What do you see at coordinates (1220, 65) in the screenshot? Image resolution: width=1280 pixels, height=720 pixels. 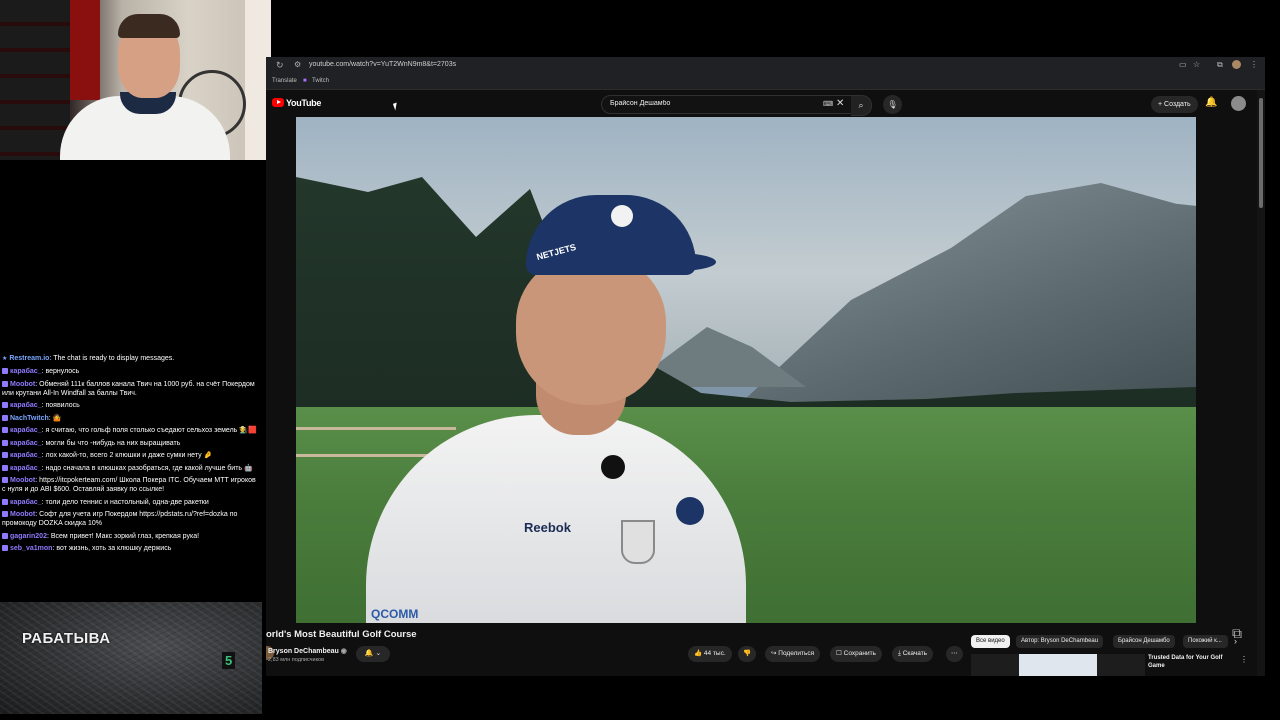 I see `extensions-icon: ⧉` at bounding box center [1220, 65].